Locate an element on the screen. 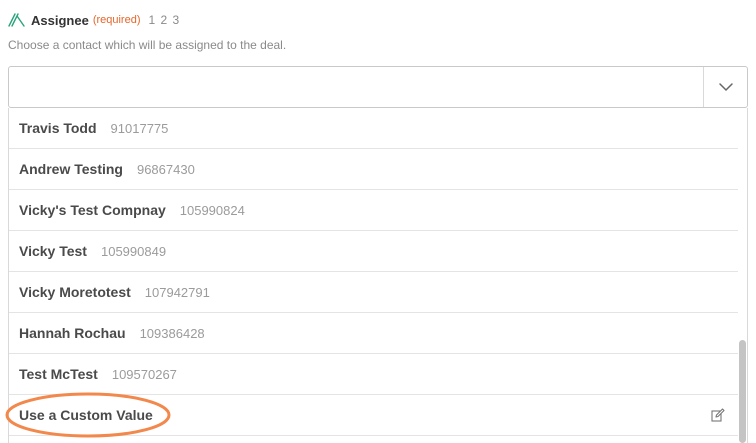  chevron-down-icon is located at coordinates (725, 87).